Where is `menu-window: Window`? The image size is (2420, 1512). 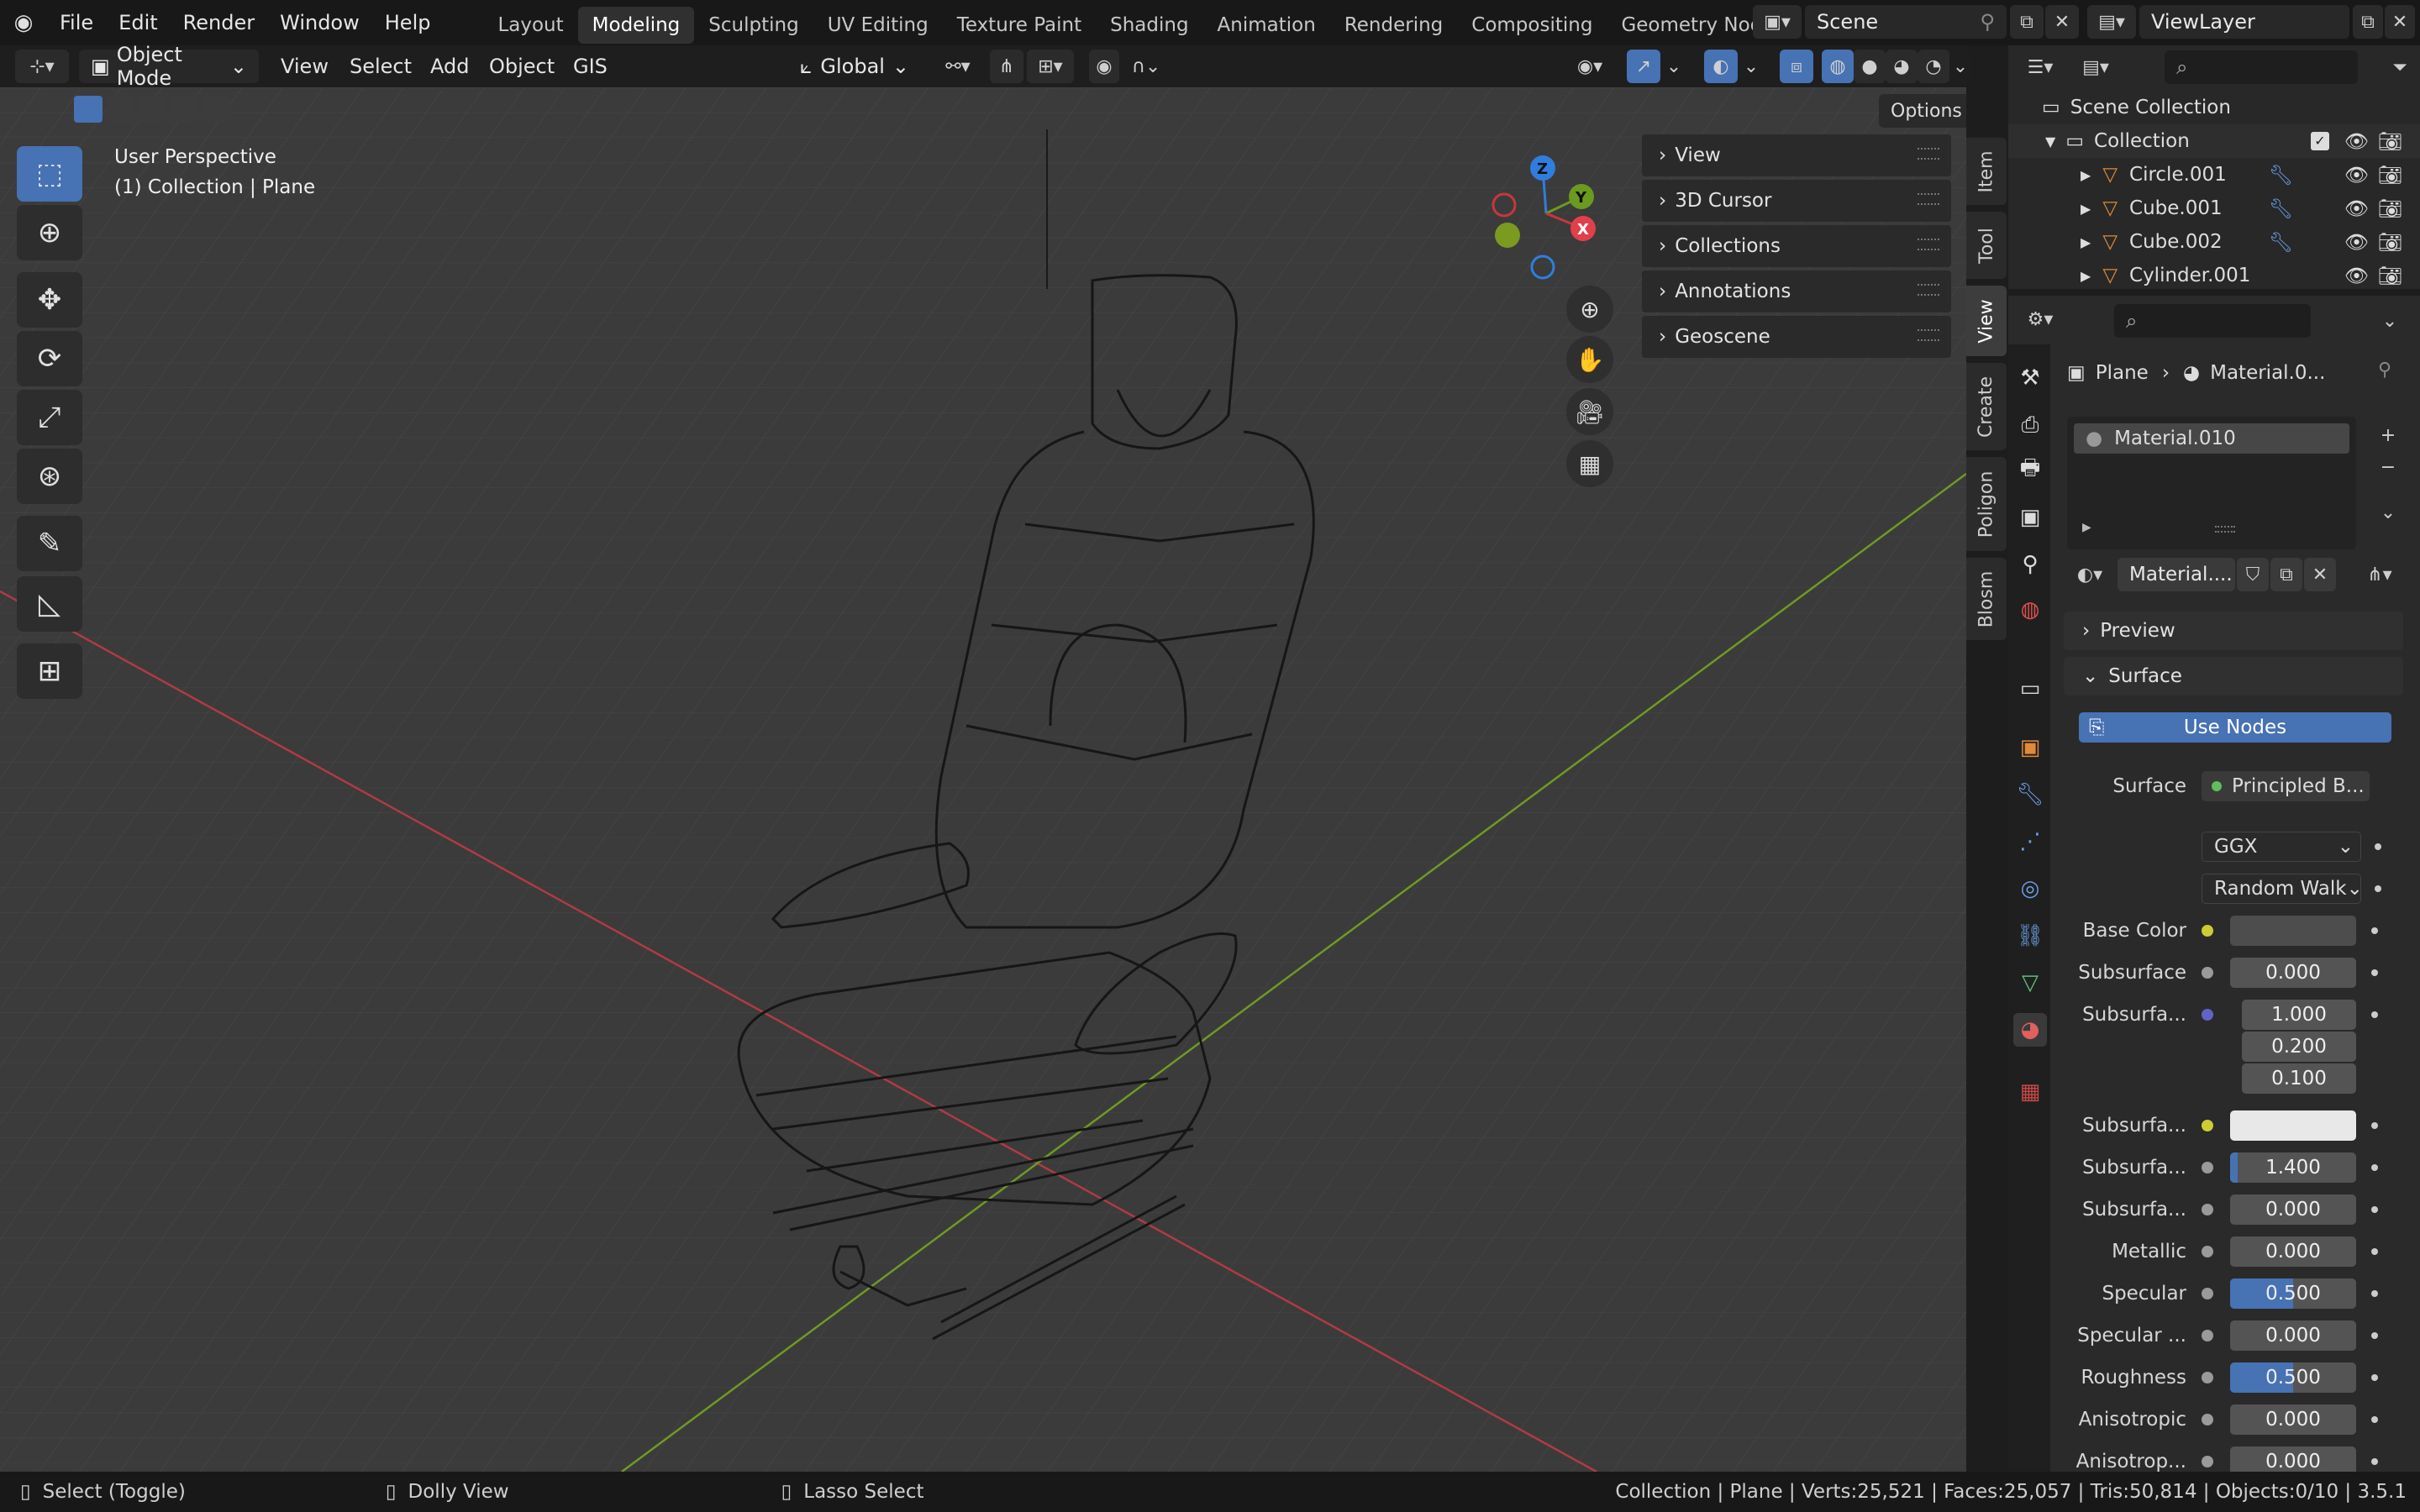
menu-window: Window is located at coordinates (319, 22).